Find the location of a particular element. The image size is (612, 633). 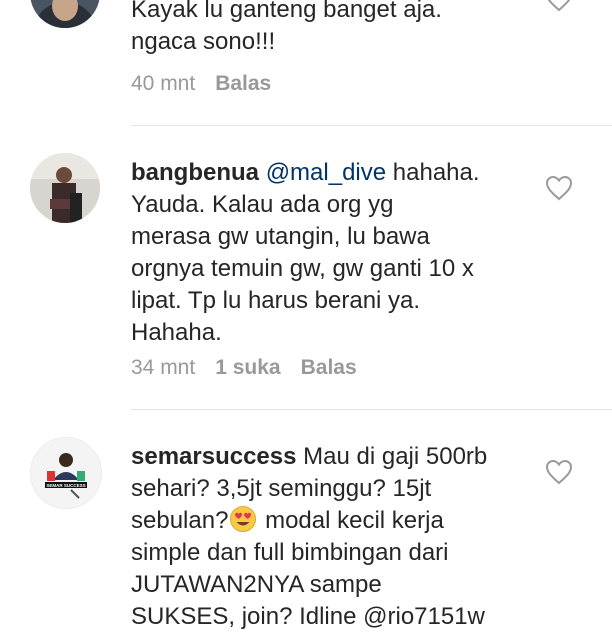

avatar-logo: SEMAR SUCCESS is located at coordinates (66, 476).